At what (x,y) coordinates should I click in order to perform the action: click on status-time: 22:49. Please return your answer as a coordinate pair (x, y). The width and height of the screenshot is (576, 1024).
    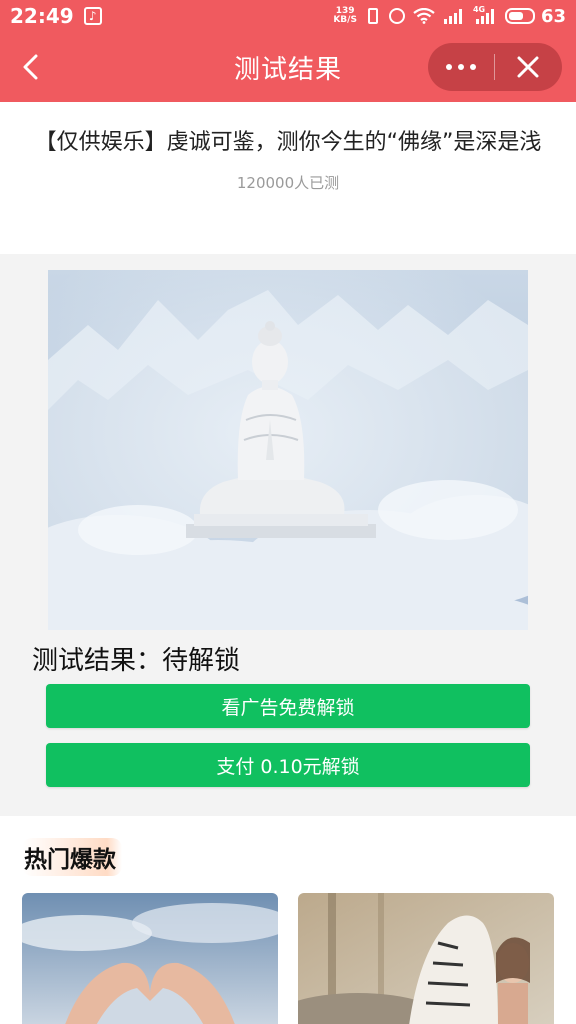
    Looking at the image, I should click on (42, 16).